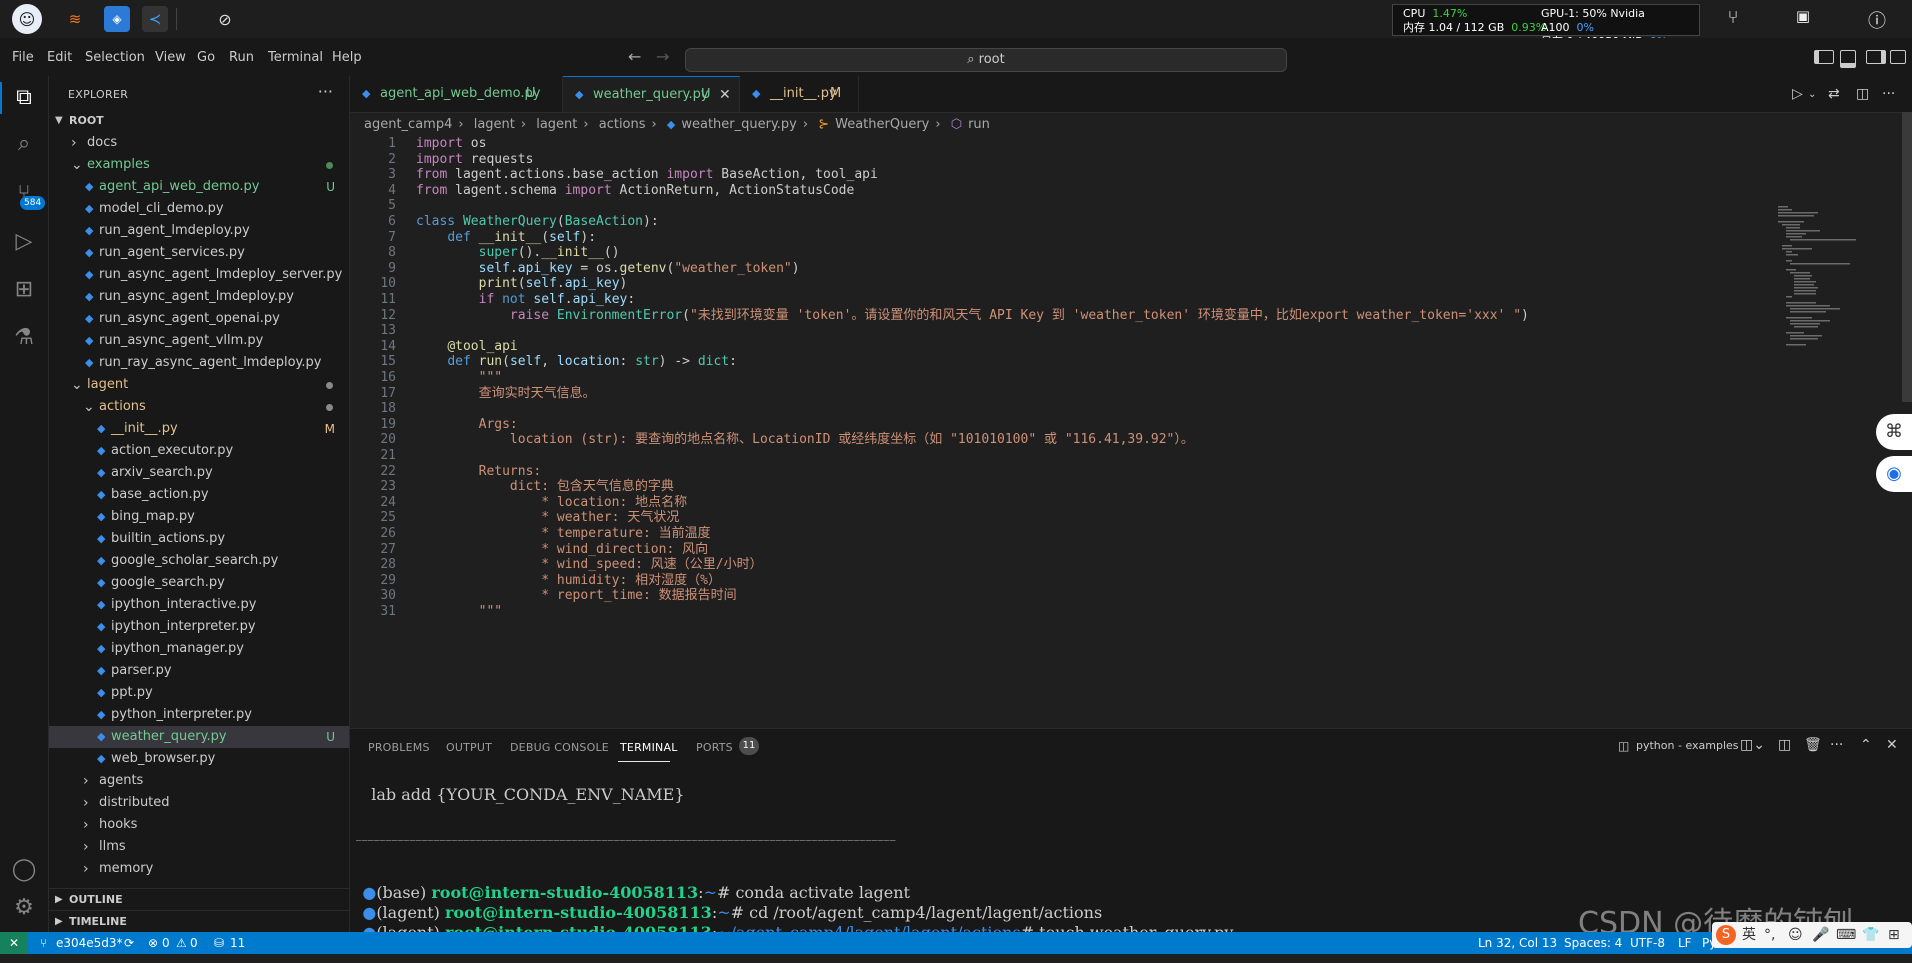 Image resolution: width=1912 pixels, height=963 pixels. Describe the element at coordinates (469, 747) in the screenshot. I see `tab-output: OUTPUT` at that location.